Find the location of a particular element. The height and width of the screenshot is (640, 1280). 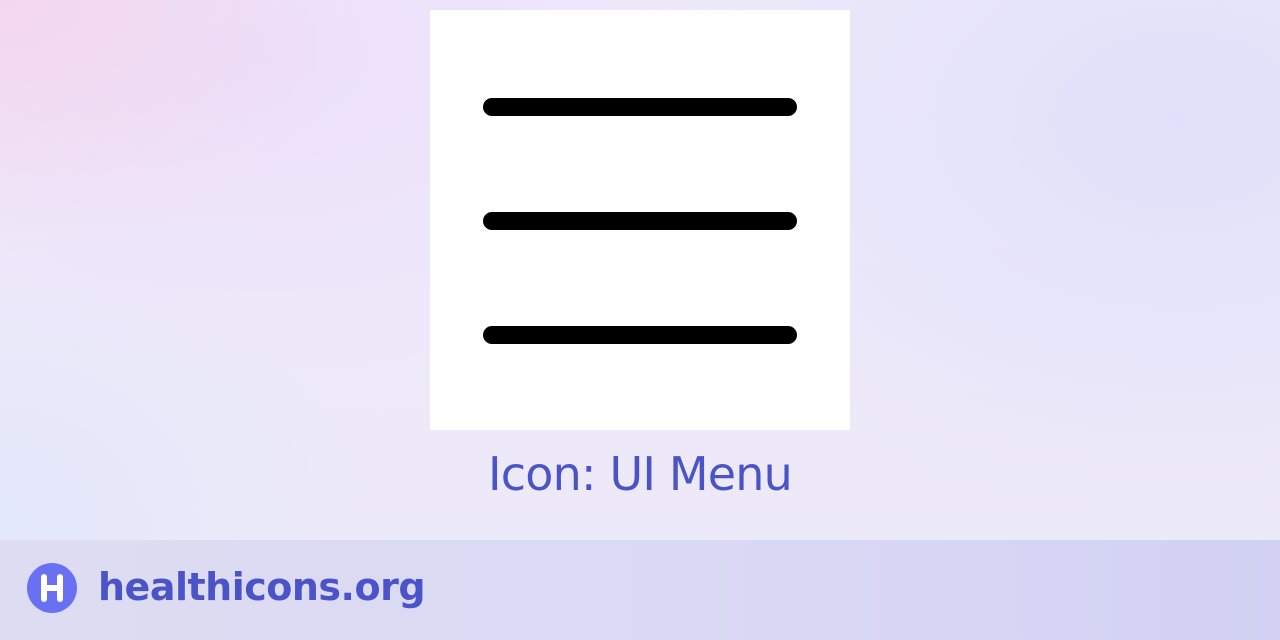

h-logo-icon is located at coordinates (52, 588).